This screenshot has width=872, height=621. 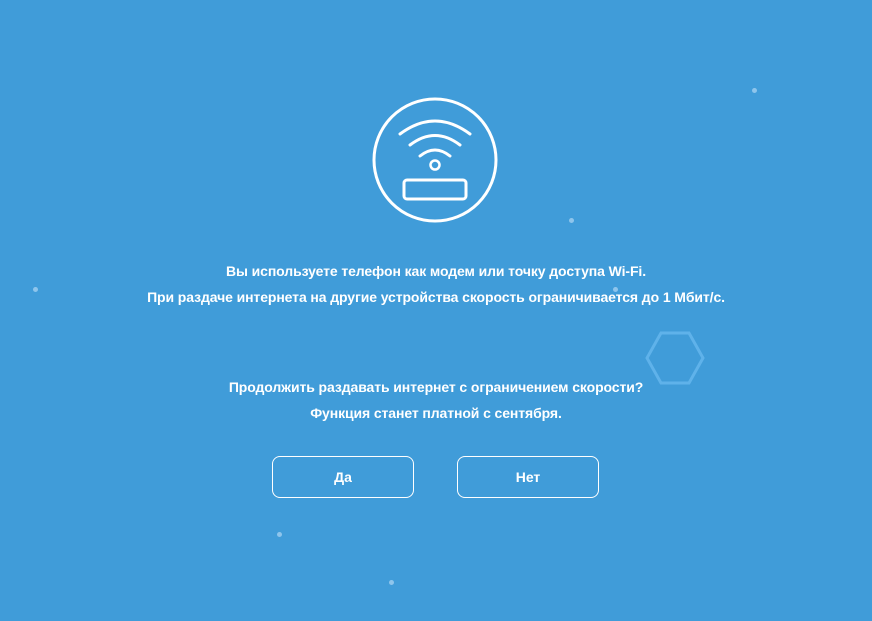 I want to click on question-line: Функция станет платной с сентября., so click(x=436, y=413).